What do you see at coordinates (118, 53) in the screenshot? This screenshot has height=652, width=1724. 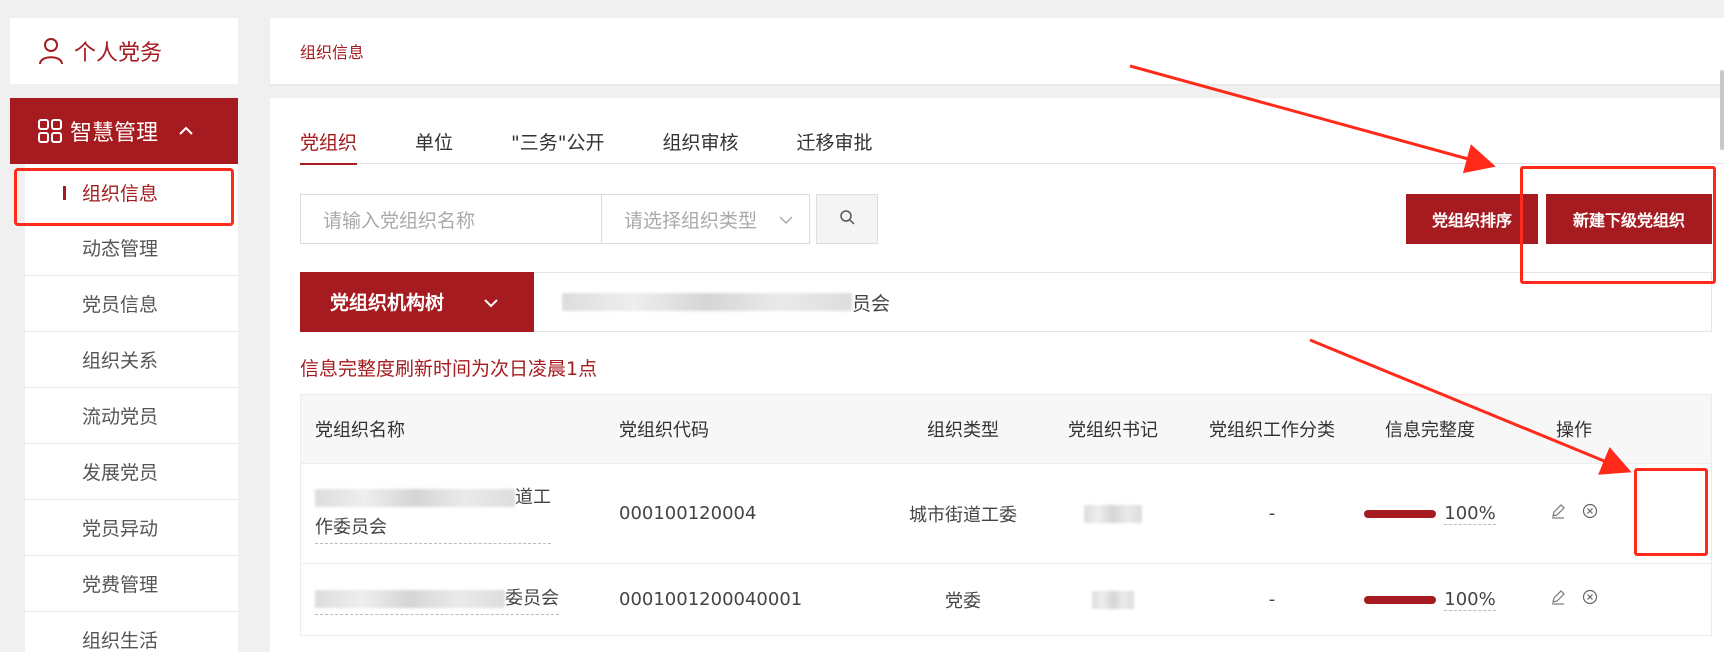 I see `sidebar-personal-label: 个人党务` at bounding box center [118, 53].